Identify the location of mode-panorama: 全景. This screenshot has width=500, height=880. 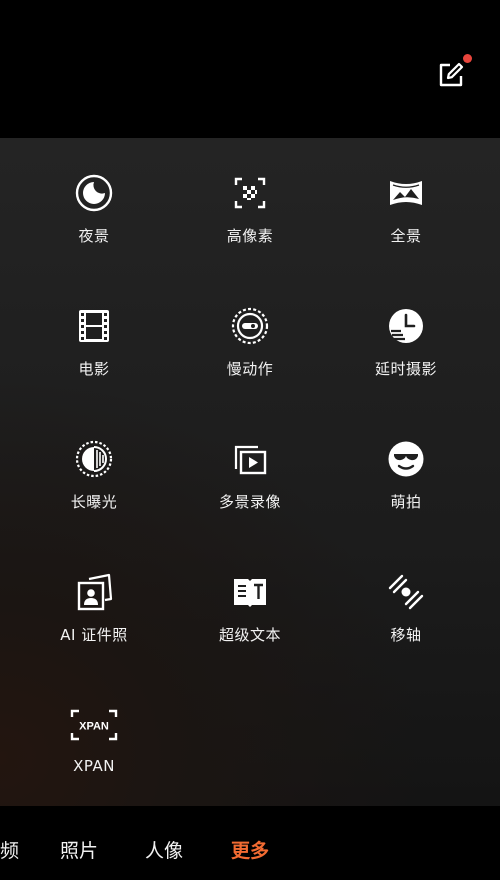
(406, 228).